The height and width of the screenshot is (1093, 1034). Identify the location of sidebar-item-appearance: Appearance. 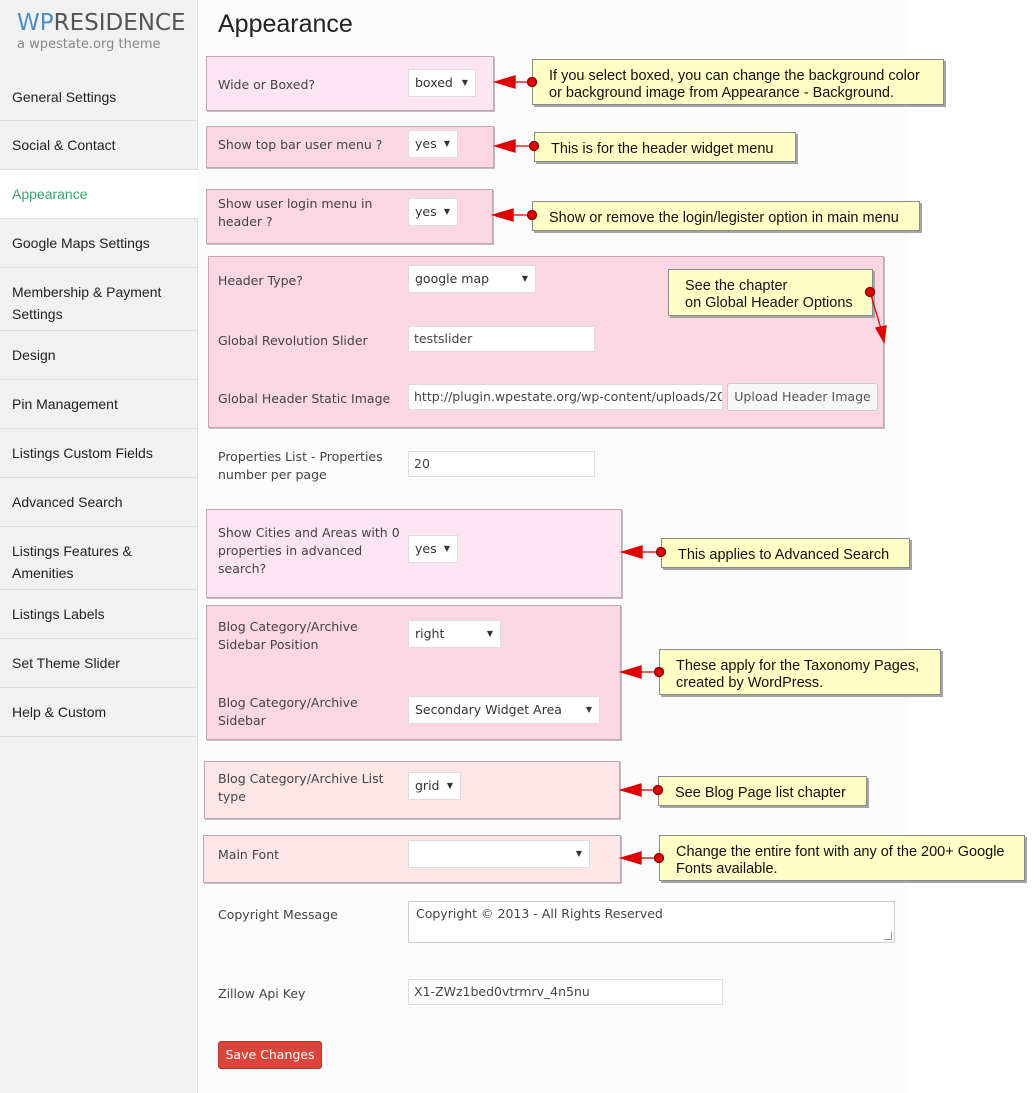
(99, 194).